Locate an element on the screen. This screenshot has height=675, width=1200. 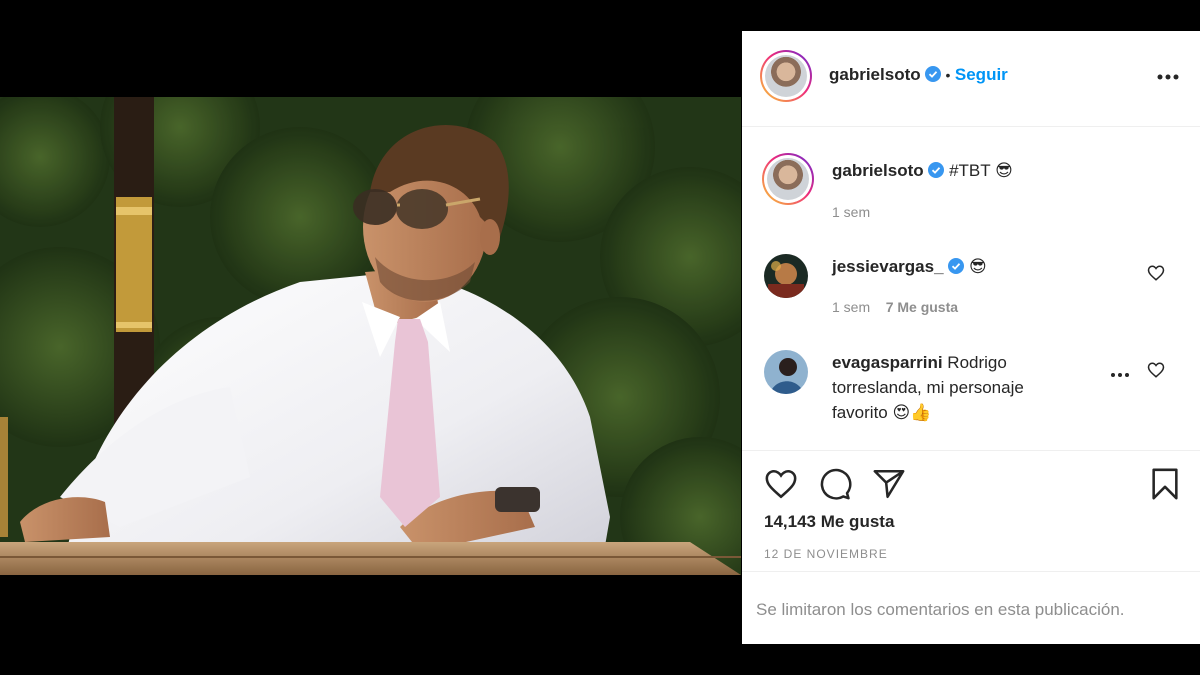
author-username: gabrielsoto is located at coordinates (875, 74).